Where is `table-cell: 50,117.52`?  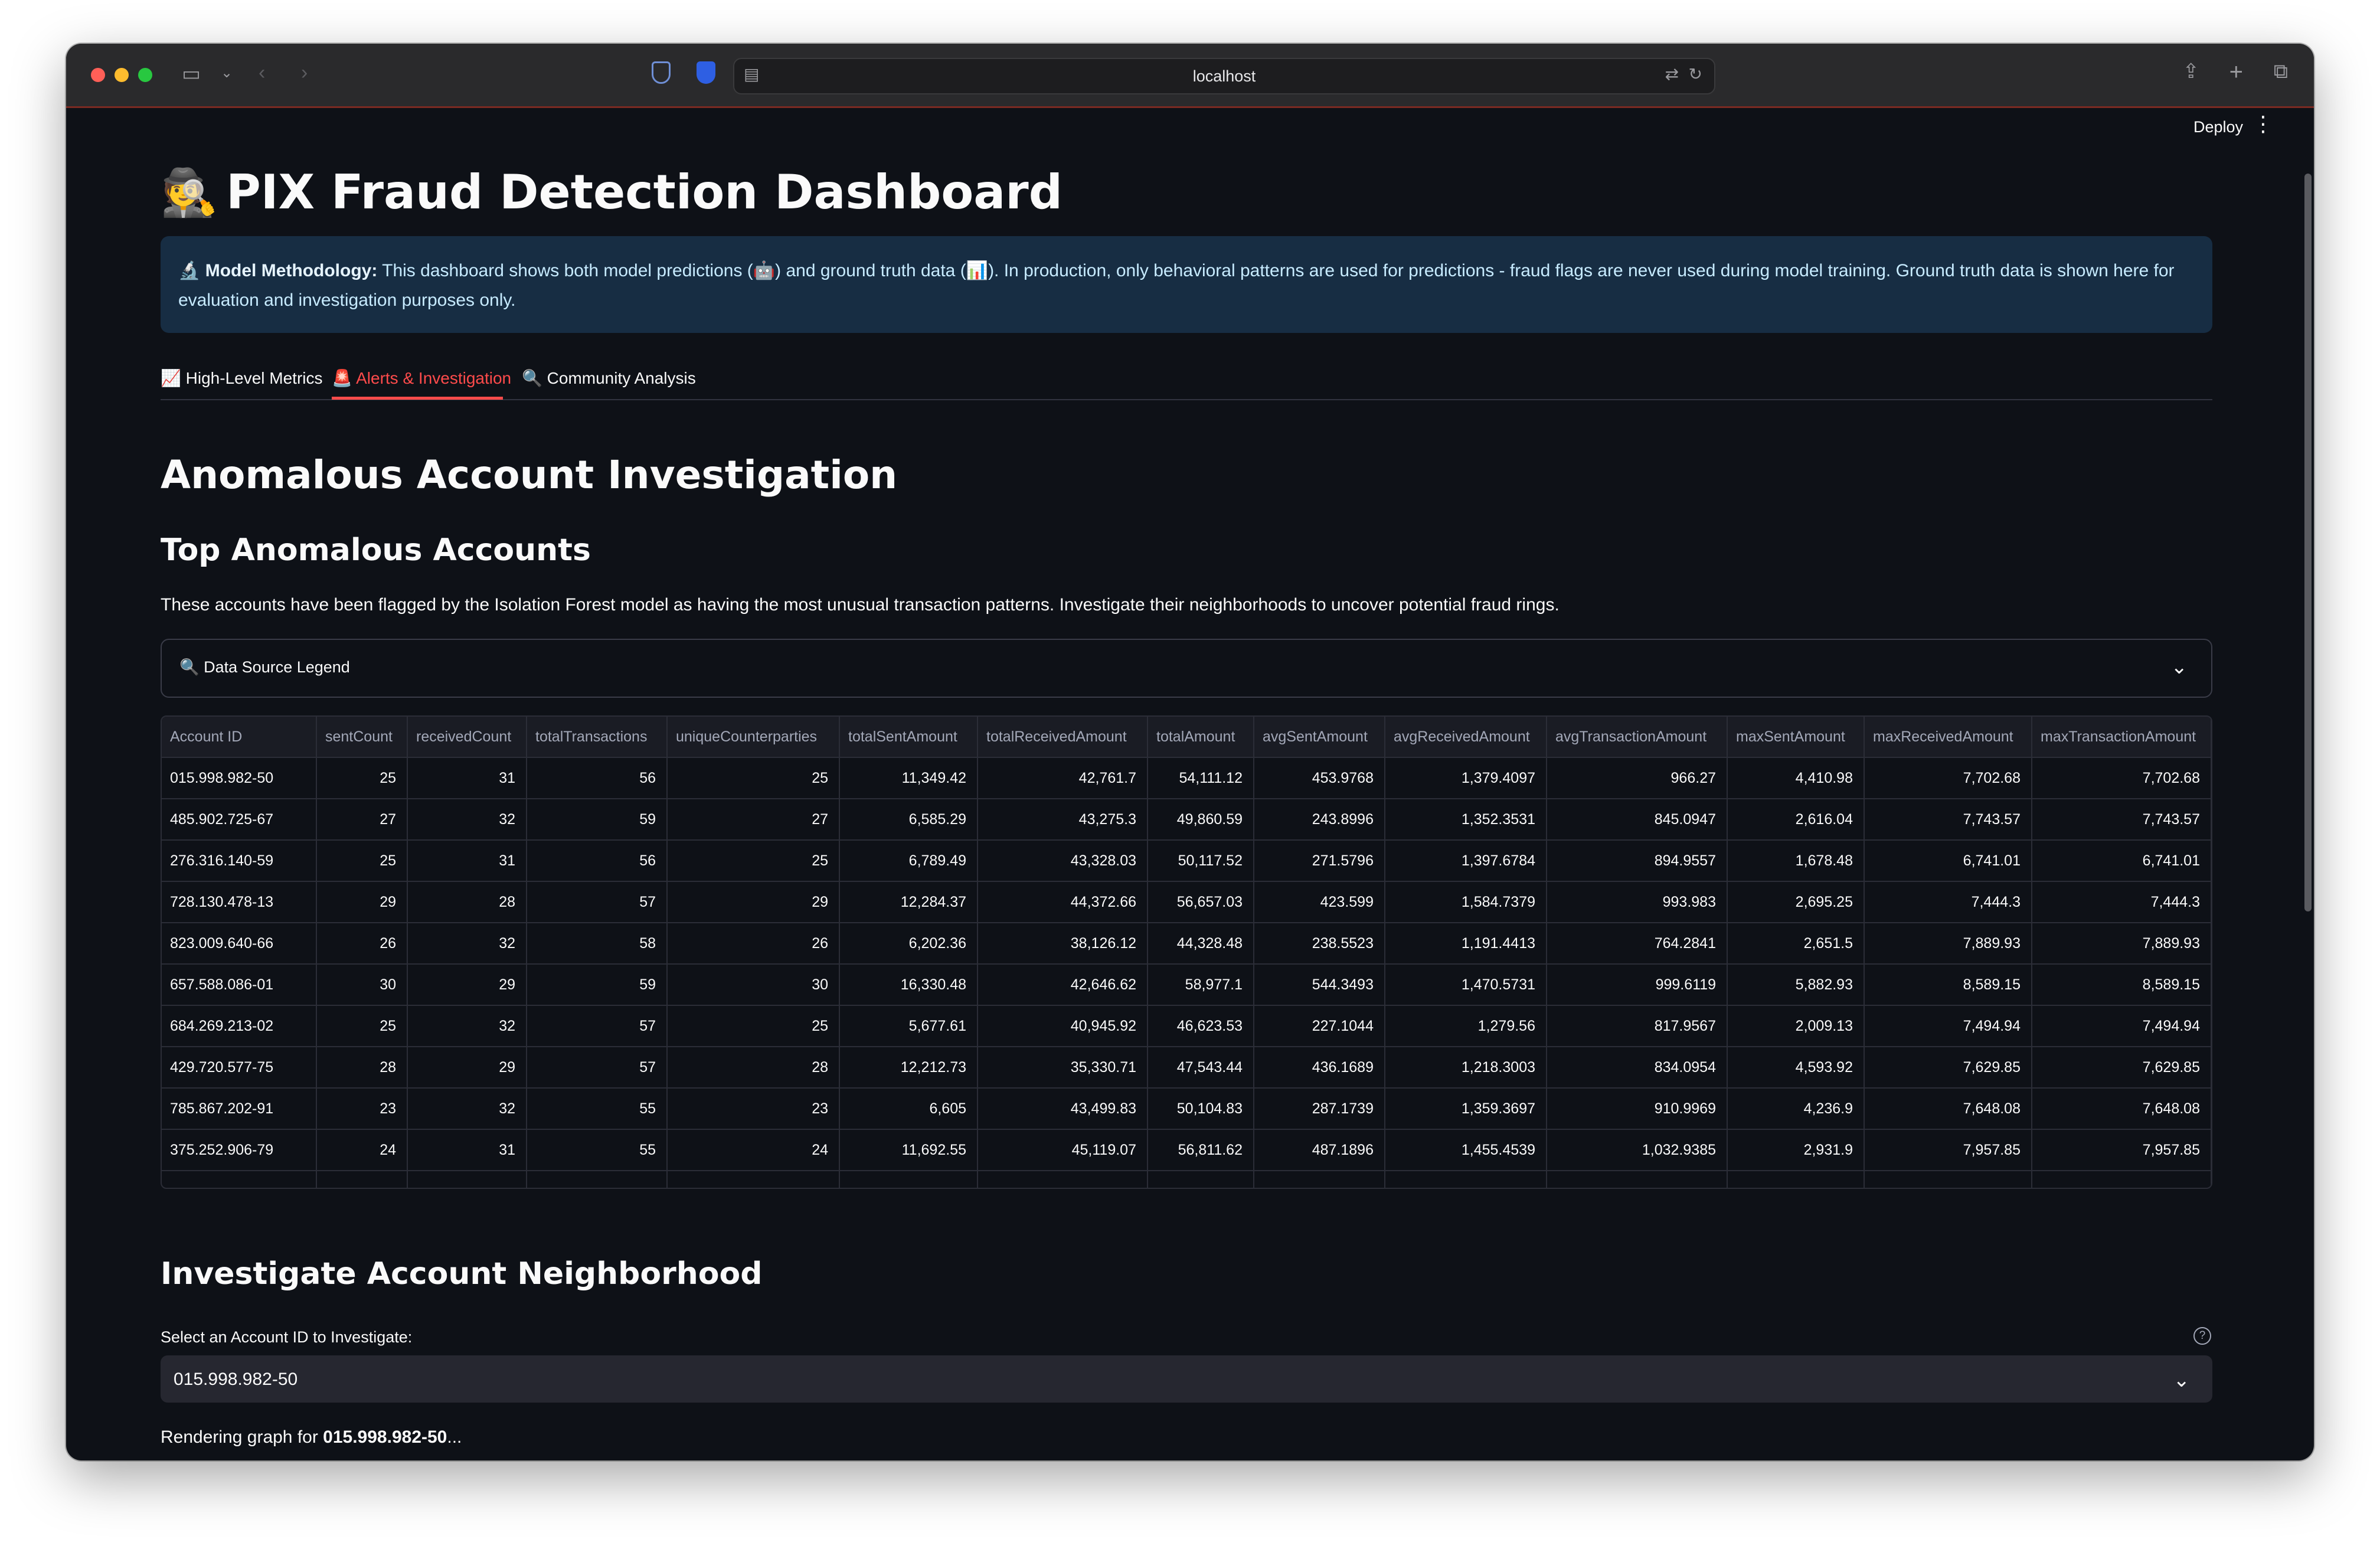 table-cell: 50,117.52 is located at coordinates (1201, 861).